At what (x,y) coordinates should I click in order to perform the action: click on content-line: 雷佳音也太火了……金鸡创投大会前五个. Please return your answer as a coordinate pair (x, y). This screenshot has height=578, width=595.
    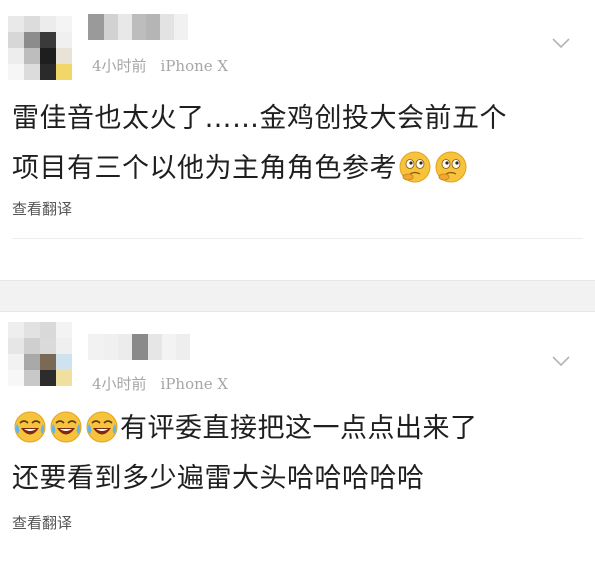
    Looking at the image, I should click on (259, 118).